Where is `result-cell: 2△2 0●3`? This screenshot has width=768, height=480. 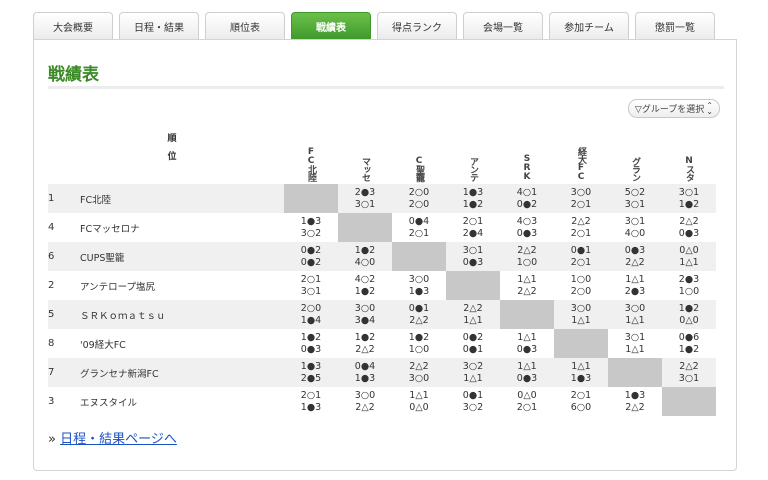
result-cell: 2△2 0●3 is located at coordinates (689, 227).